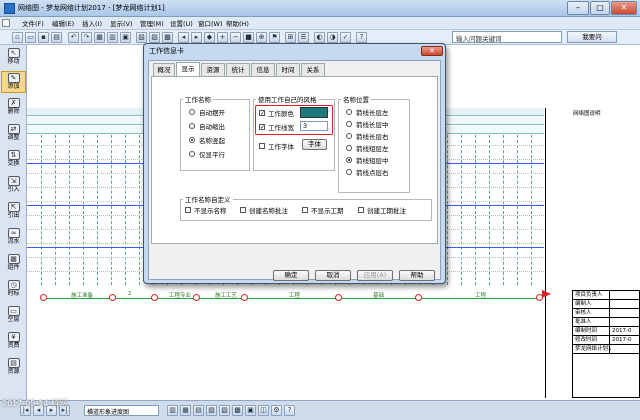 This screenshot has height=420, width=640. What do you see at coordinates (209, 37) in the screenshot?
I see `diamond-icon: ◆` at bounding box center [209, 37].